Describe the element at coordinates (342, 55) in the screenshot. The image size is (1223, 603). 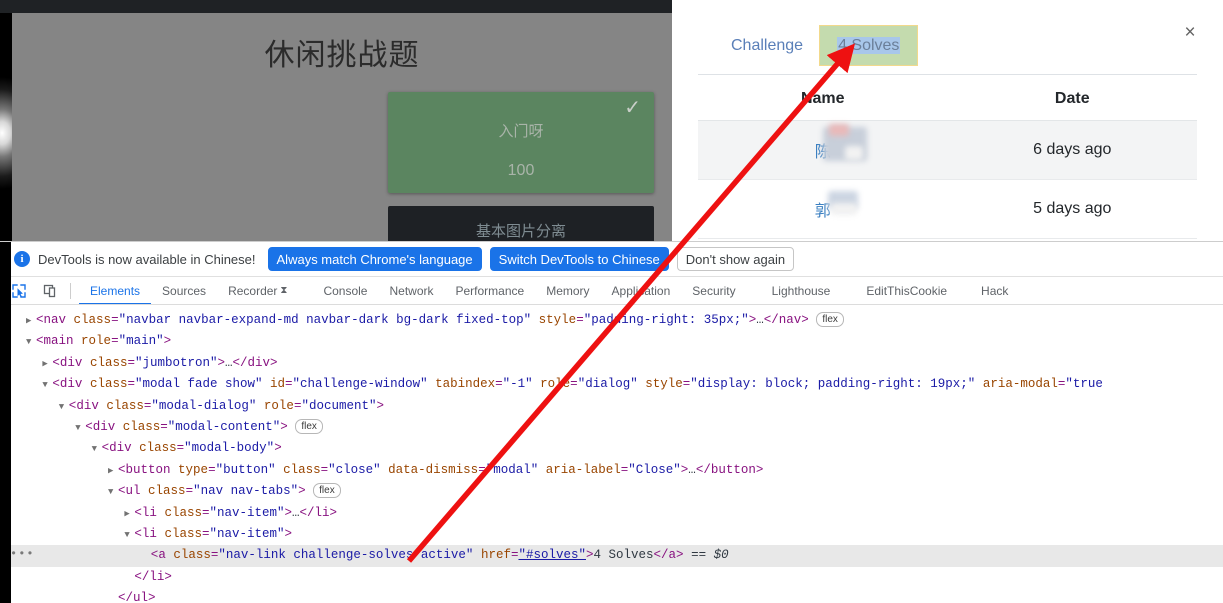
I see `page-title: 休闲挑战题` at that location.